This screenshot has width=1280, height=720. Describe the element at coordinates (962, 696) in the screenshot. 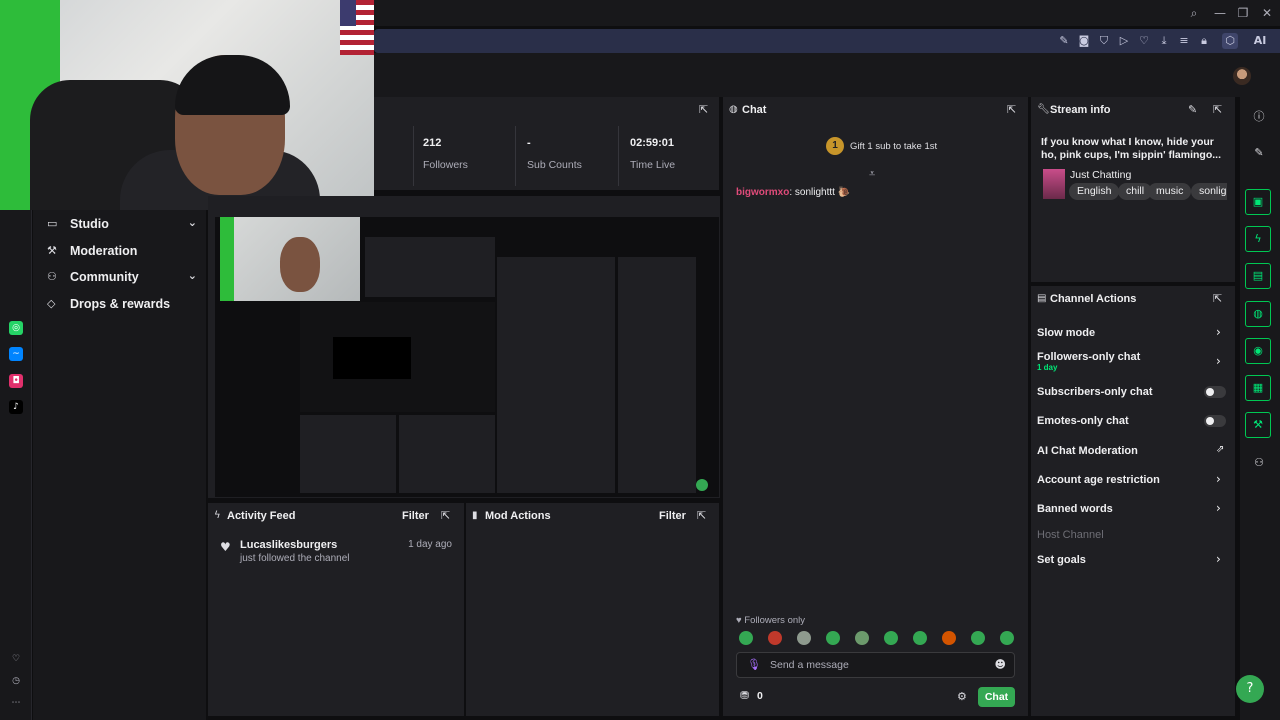

I see `settings-icon: ⚙` at that location.